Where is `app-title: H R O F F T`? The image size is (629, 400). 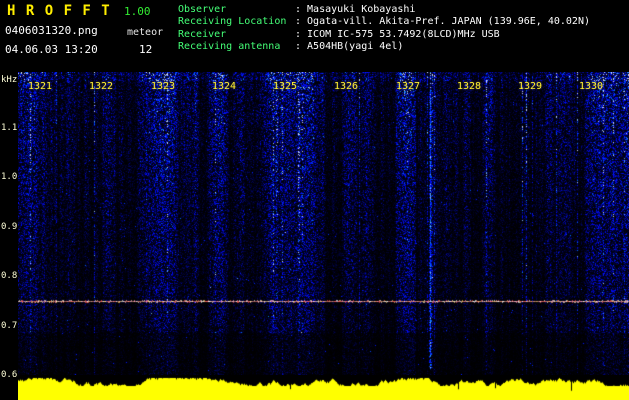 app-title: H R O F F T is located at coordinates (59, 11).